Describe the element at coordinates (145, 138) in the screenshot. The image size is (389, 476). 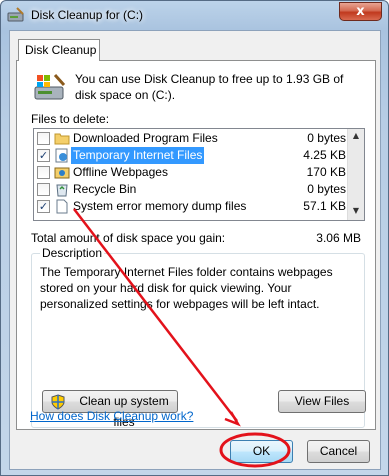
I see `item-name: Downloaded Program Files` at that location.